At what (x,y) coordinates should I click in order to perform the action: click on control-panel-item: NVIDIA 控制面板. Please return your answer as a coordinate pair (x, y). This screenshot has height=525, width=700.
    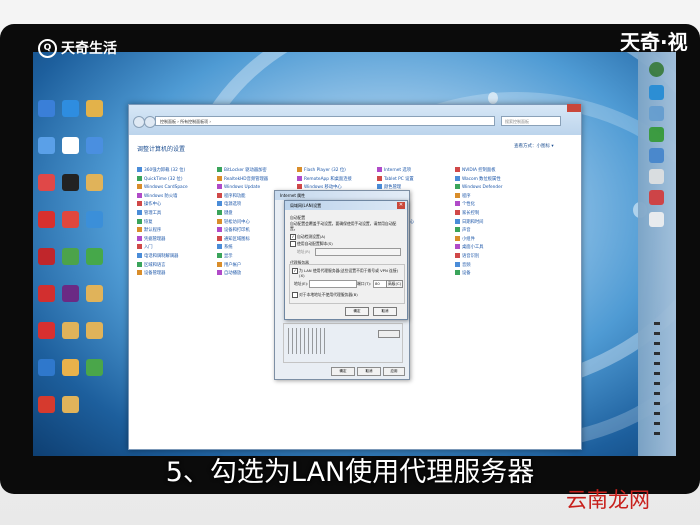
    Looking at the image, I should click on (495, 171).